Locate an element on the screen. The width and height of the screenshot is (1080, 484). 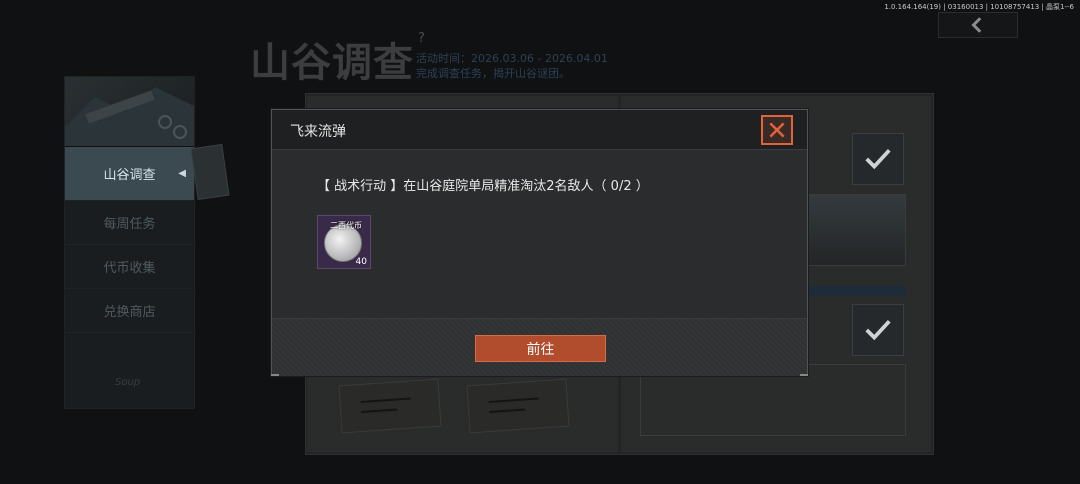
help-icon: ? is located at coordinates (421, 38).